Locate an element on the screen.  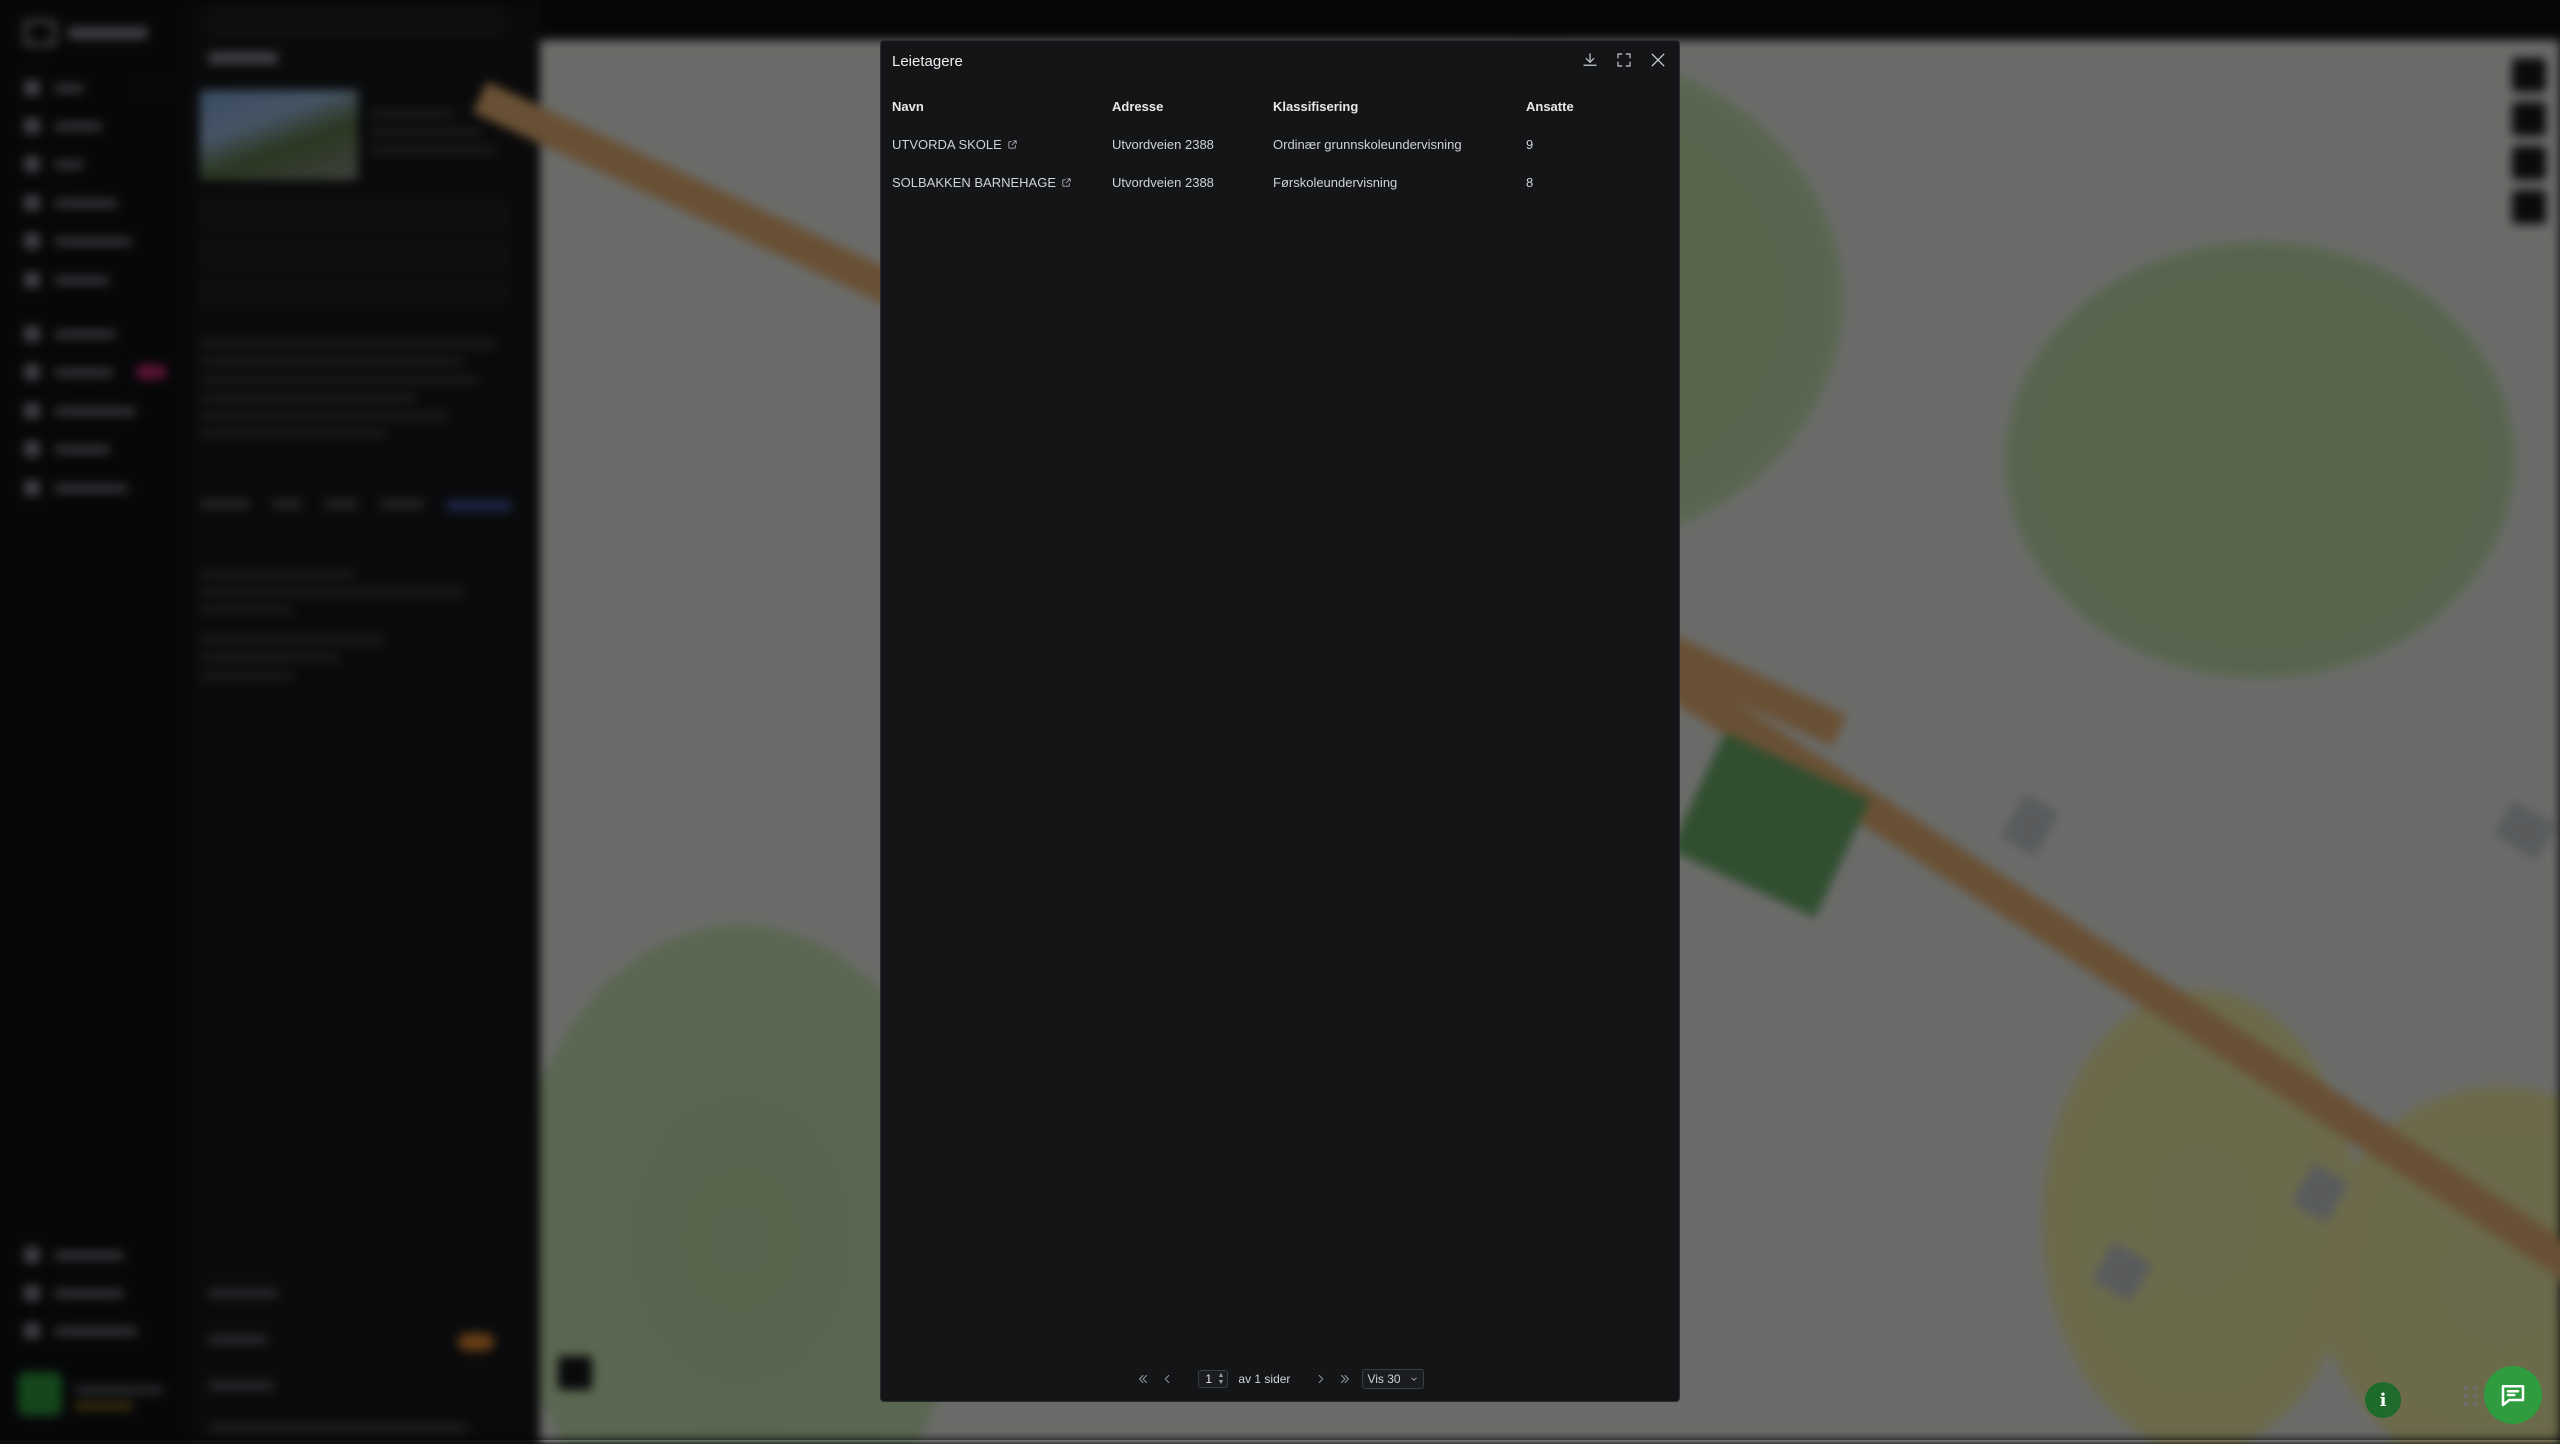
double-chevron-left-icon is located at coordinates (1143, 1379).